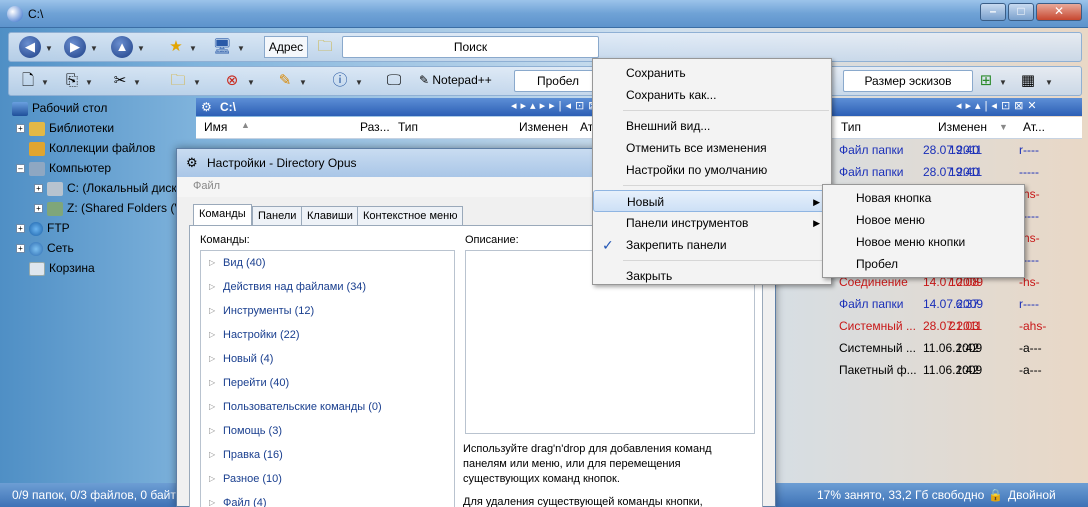 The height and width of the screenshot is (507, 1088). What do you see at coordinates (712, 276) in the screenshot?
I see `menu-item-close: Закрыть` at bounding box center [712, 276].